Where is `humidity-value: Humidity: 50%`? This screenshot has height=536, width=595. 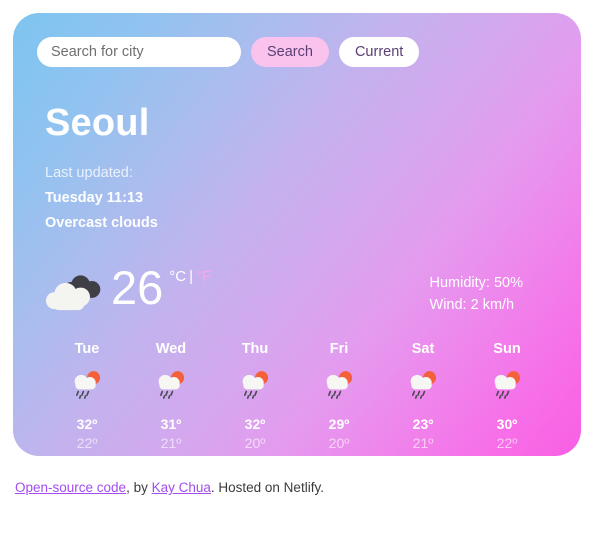
humidity-value: Humidity: 50% is located at coordinates (476, 283).